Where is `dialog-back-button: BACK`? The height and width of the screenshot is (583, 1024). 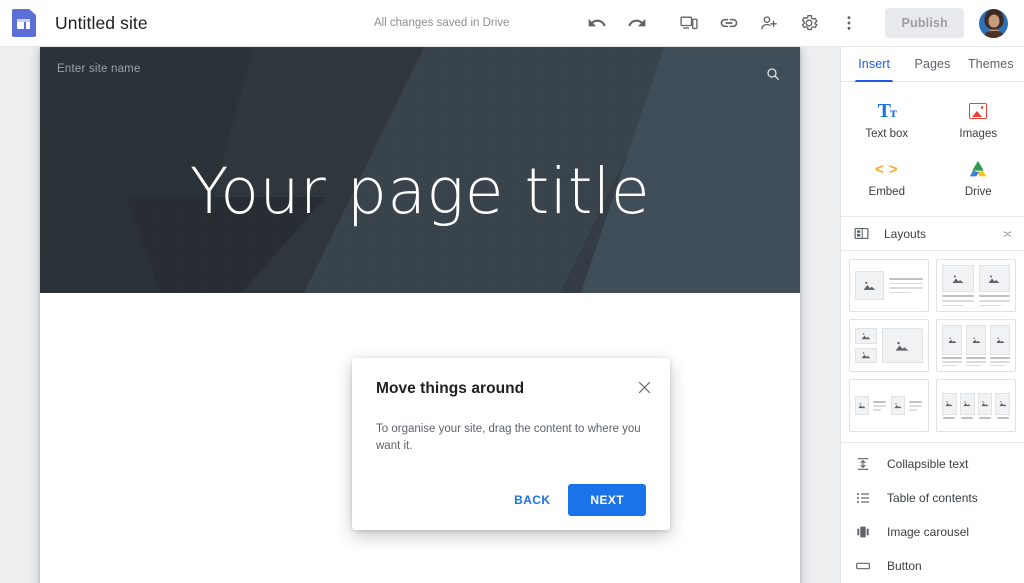 dialog-back-button: BACK is located at coordinates (532, 500).